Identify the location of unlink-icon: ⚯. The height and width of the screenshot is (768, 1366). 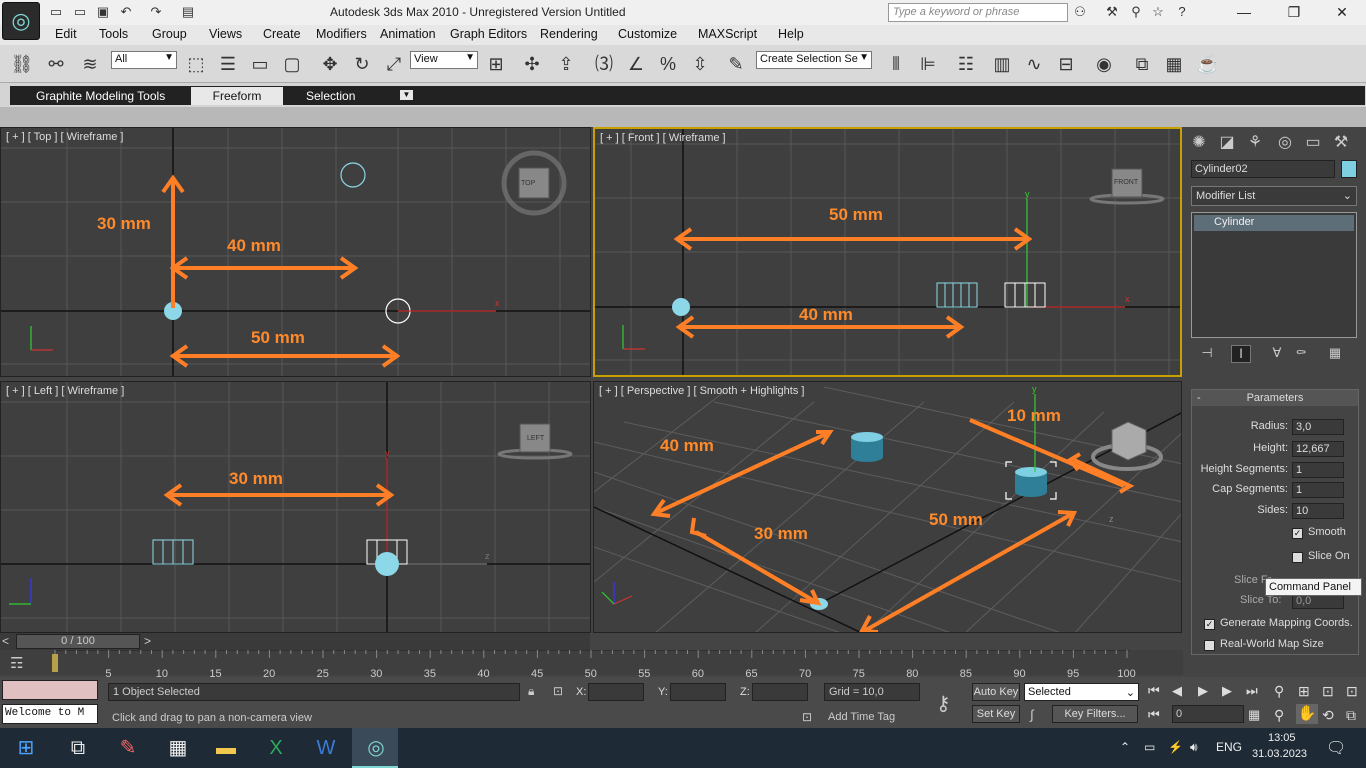
(56, 64).